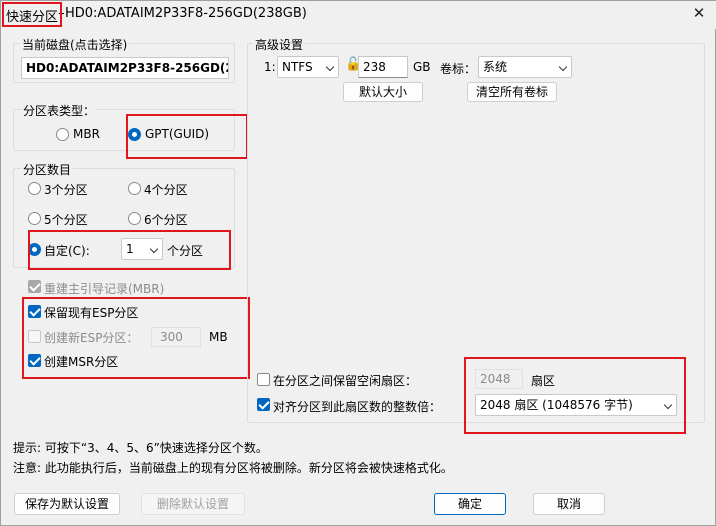 Image resolution: width=716 pixels, height=526 pixels. Describe the element at coordinates (297, 67) in the screenshot. I see `filesystem-value: NTFS` at that location.